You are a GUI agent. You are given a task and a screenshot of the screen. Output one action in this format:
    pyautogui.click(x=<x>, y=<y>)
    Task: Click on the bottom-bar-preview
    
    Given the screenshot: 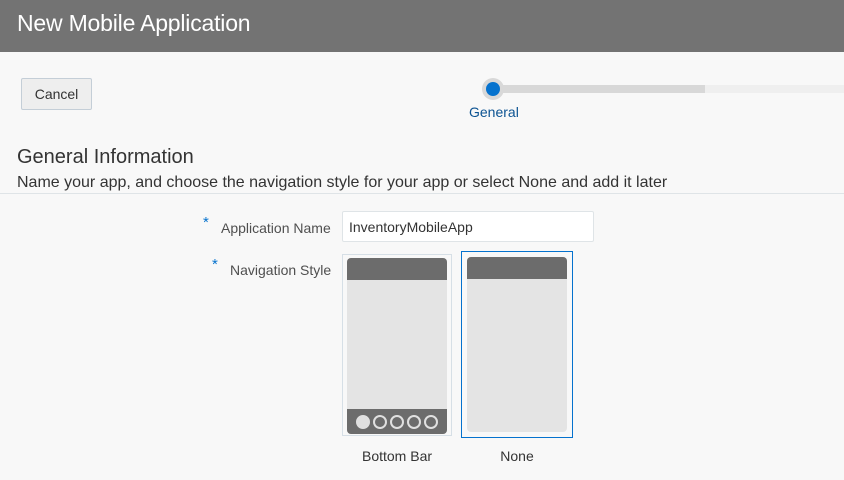 What is the action you would take?
    pyautogui.click(x=397, y=421)
    